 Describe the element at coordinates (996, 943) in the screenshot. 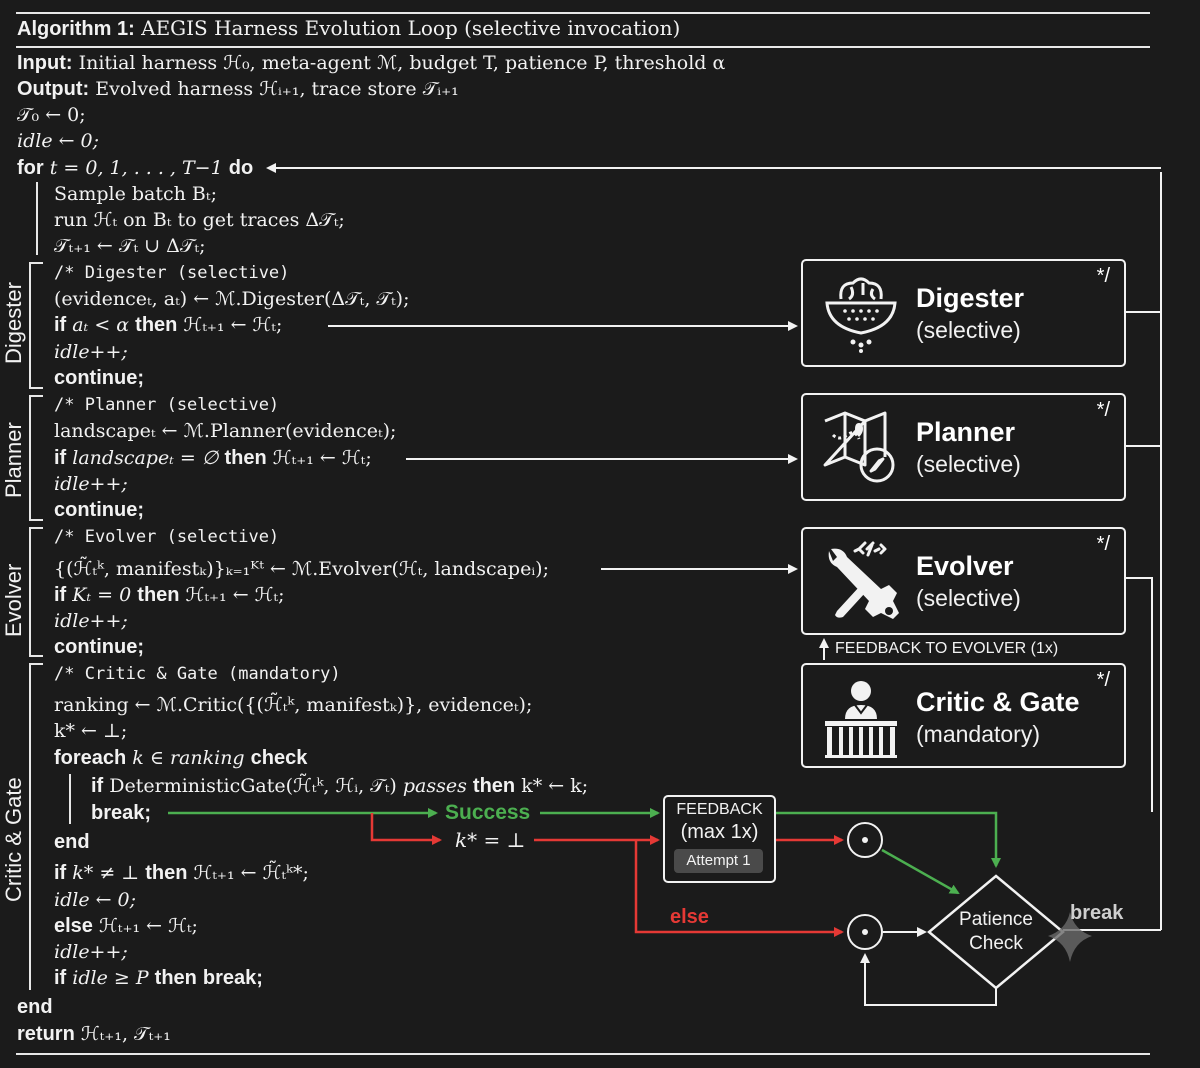

I see `patience-label-2: Check` at that location.